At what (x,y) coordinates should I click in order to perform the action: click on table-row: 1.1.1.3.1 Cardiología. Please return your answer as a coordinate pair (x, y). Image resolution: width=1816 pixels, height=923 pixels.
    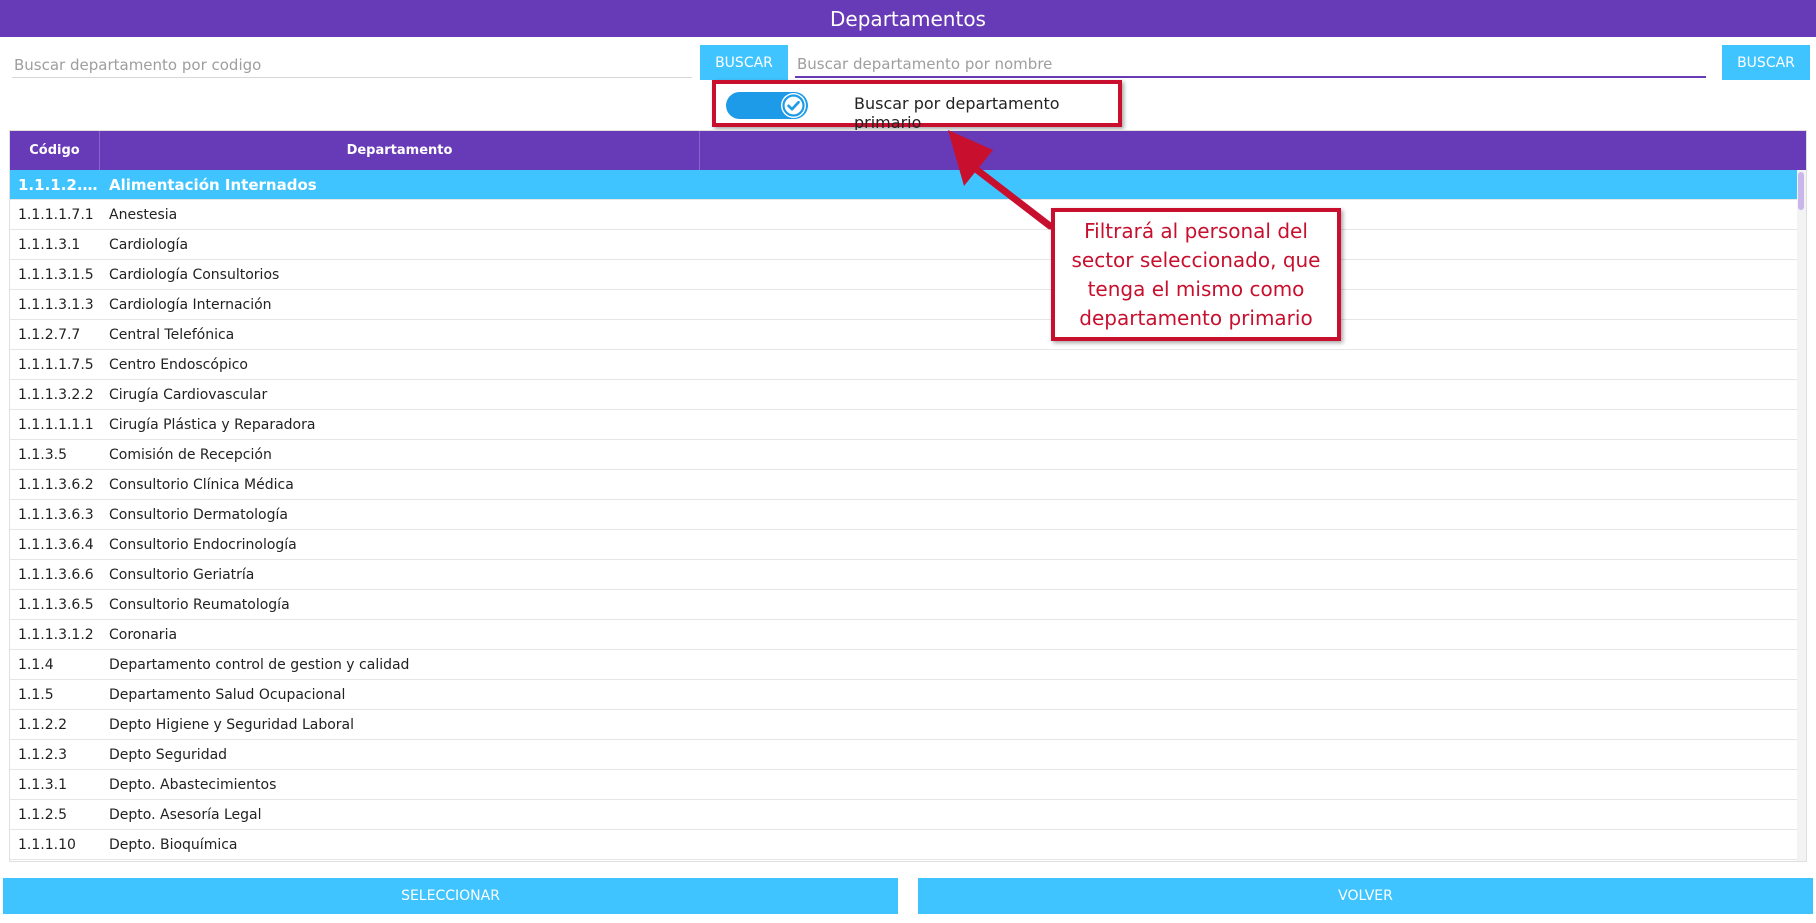
    Looking at the image, I should click on (903, 245).